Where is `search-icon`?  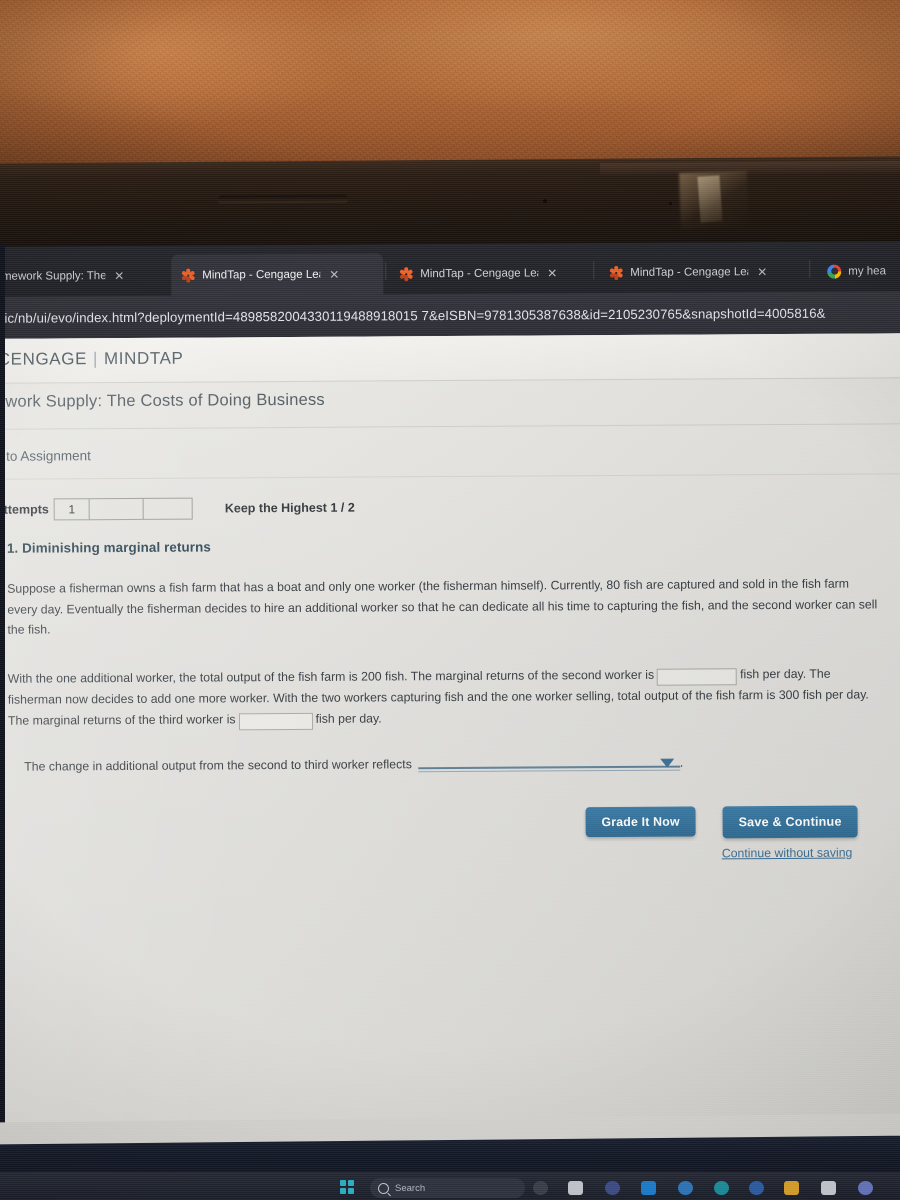
search-icon is located at coordinates (383, 1188).